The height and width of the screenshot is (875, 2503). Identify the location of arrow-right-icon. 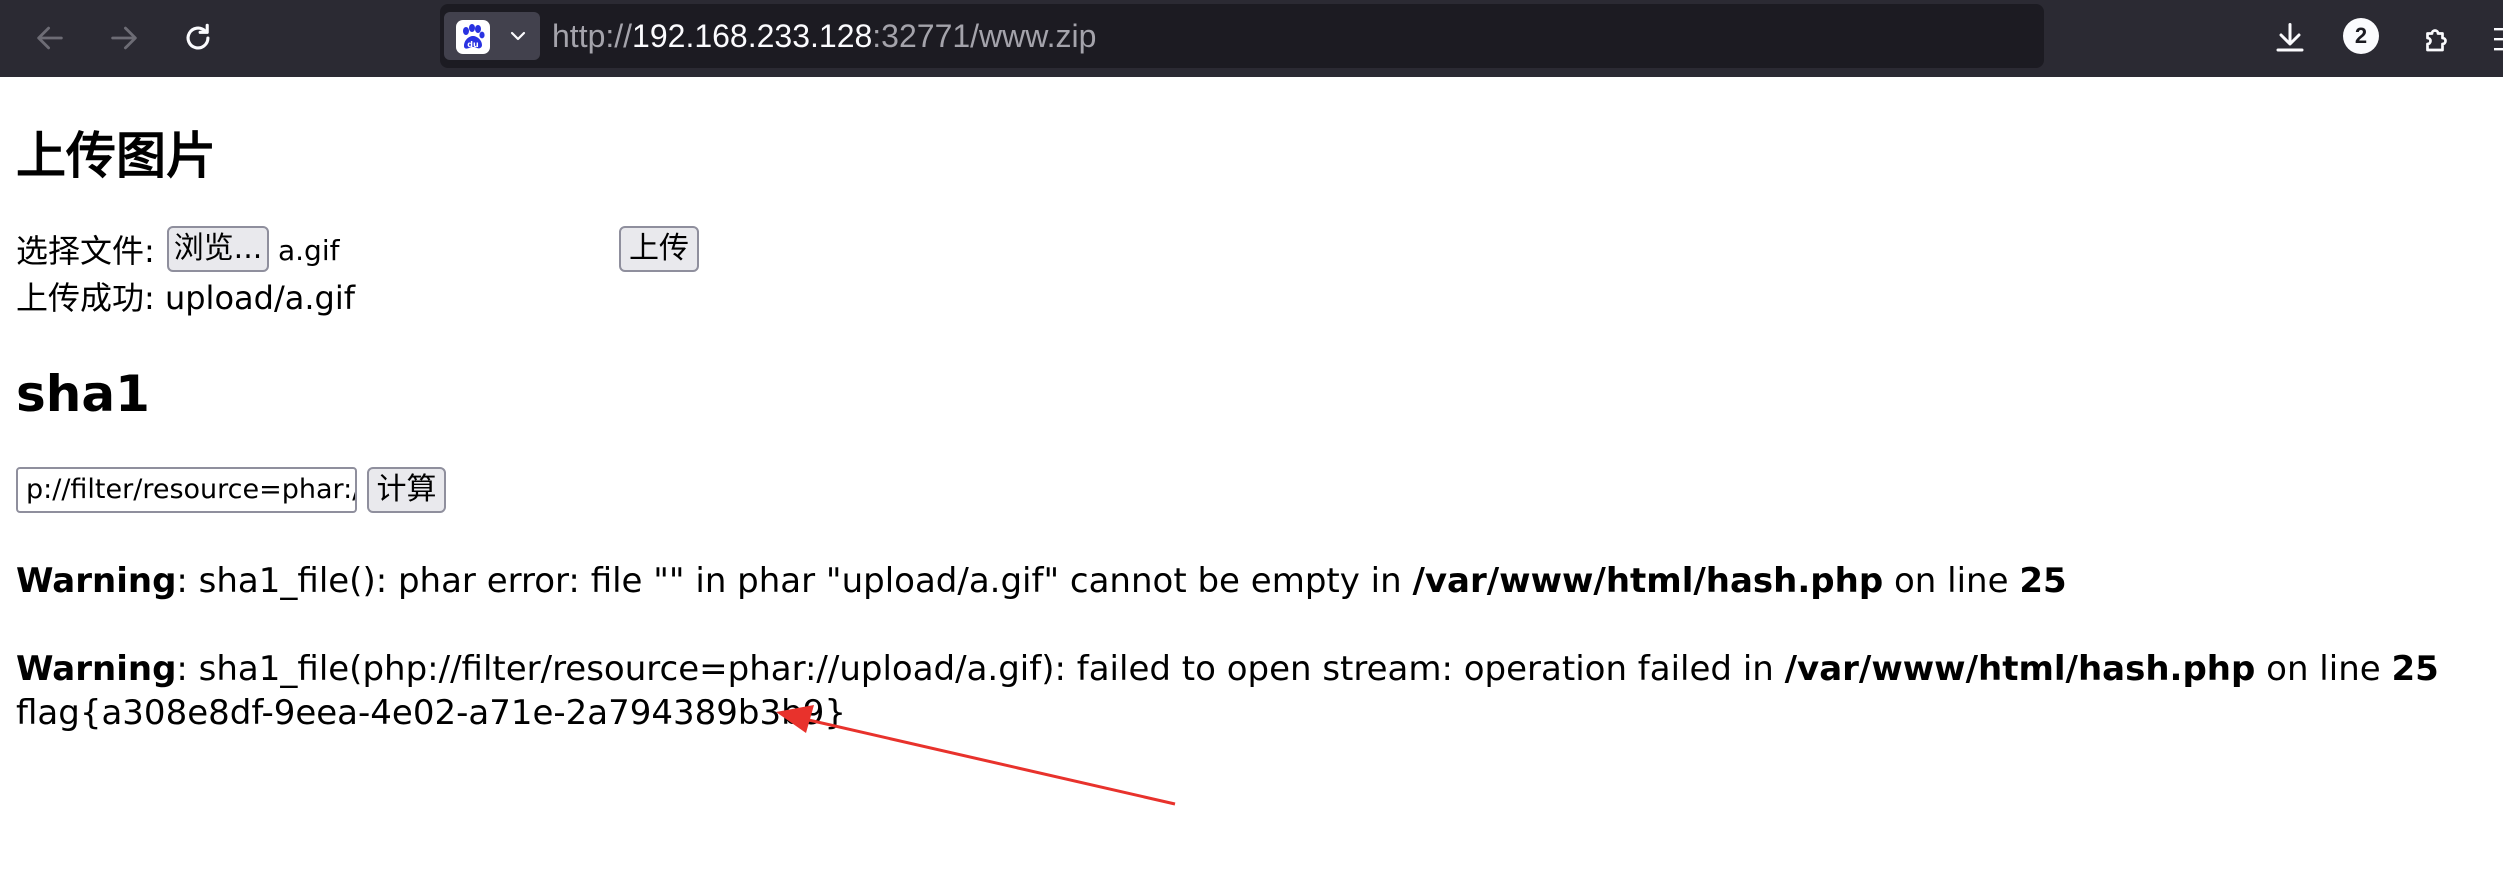
(124, 38).